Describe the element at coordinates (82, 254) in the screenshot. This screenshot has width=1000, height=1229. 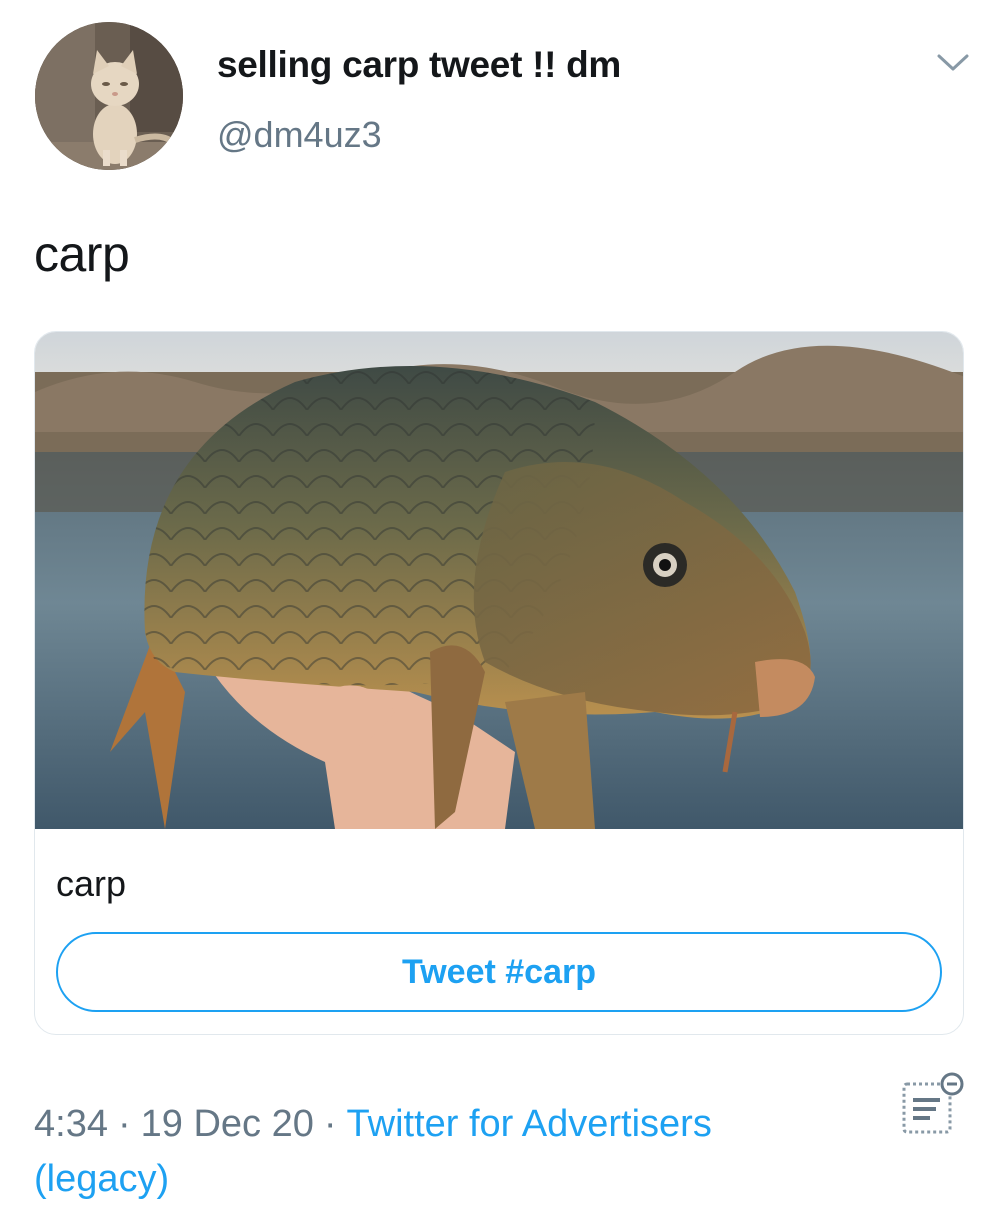
I see `tweet-text: carp` at that location.